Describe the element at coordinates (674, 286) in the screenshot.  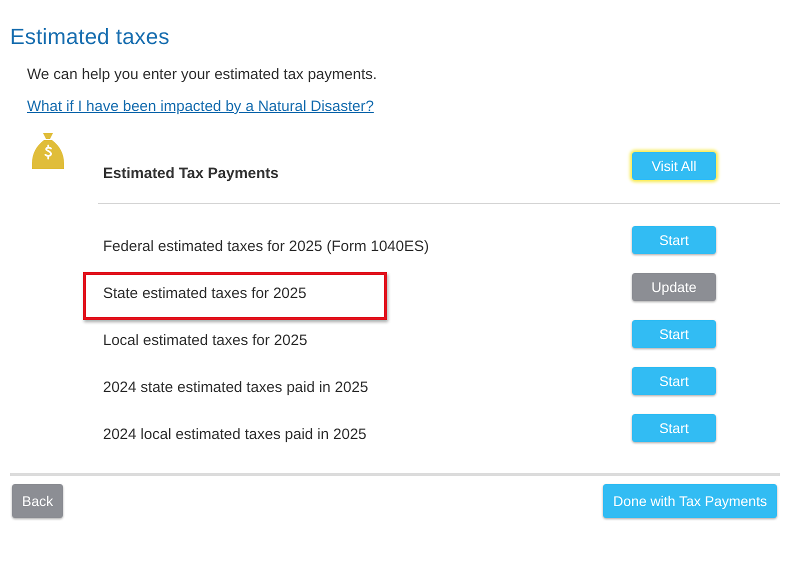
I see `update-button: Update` at that location.